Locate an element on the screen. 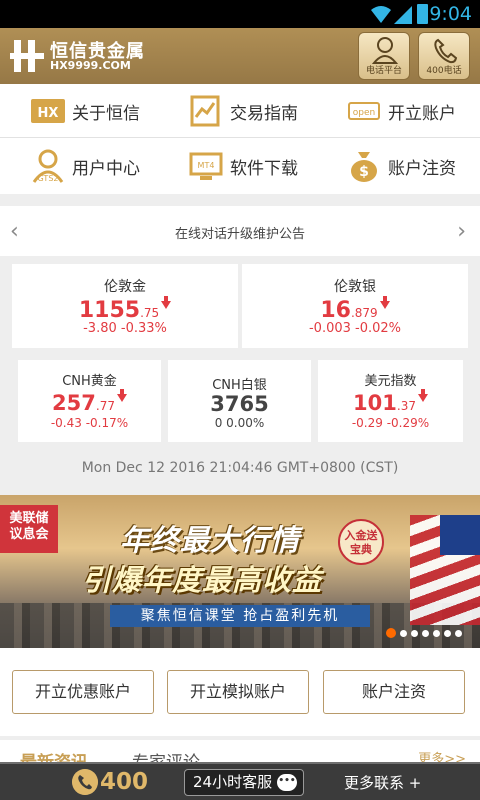 The width and height of the screenshot is (480, 800). hotline-400-label: 400电话 is located at coordinates (444, 71).